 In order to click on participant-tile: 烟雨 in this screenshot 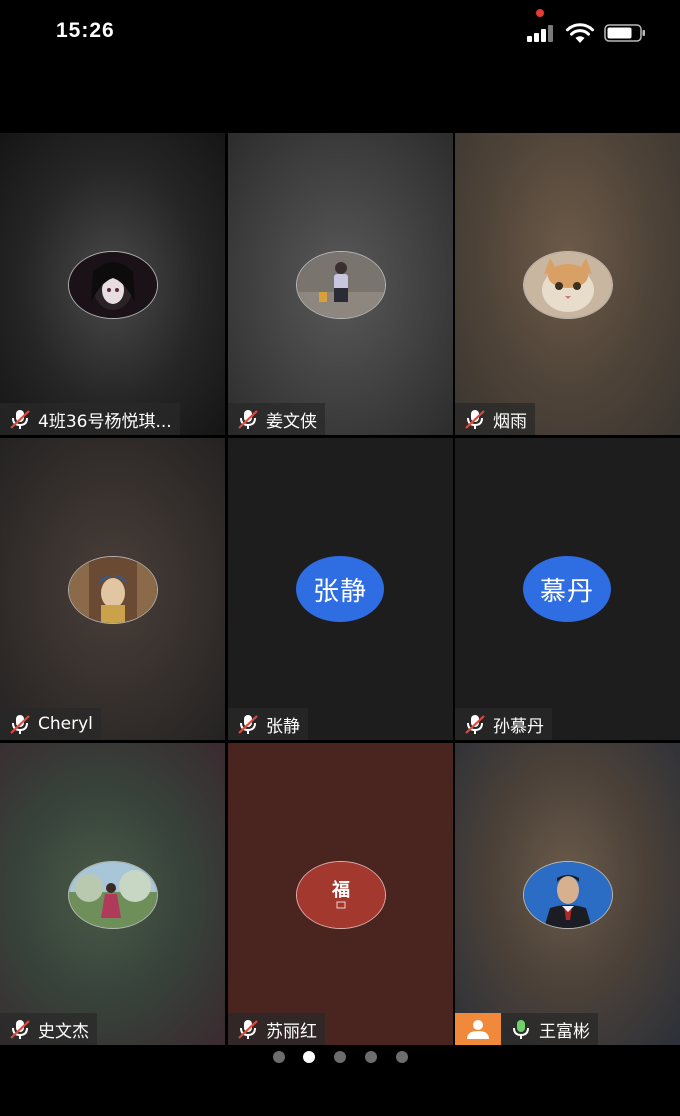, I will do `click(567, 284)`.